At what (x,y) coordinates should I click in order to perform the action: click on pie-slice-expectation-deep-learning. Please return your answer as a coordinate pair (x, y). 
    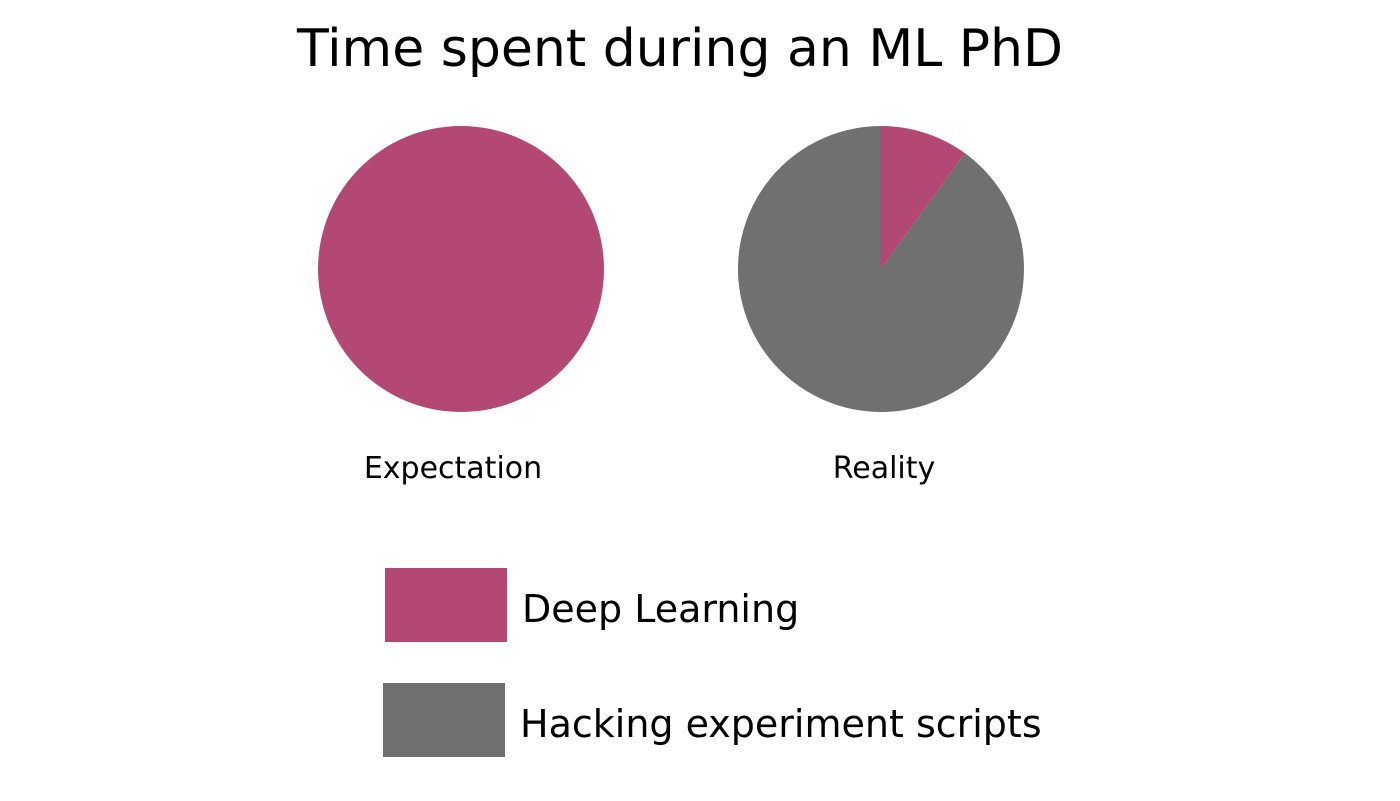
    Looking at the image, I should click on (461, 269).